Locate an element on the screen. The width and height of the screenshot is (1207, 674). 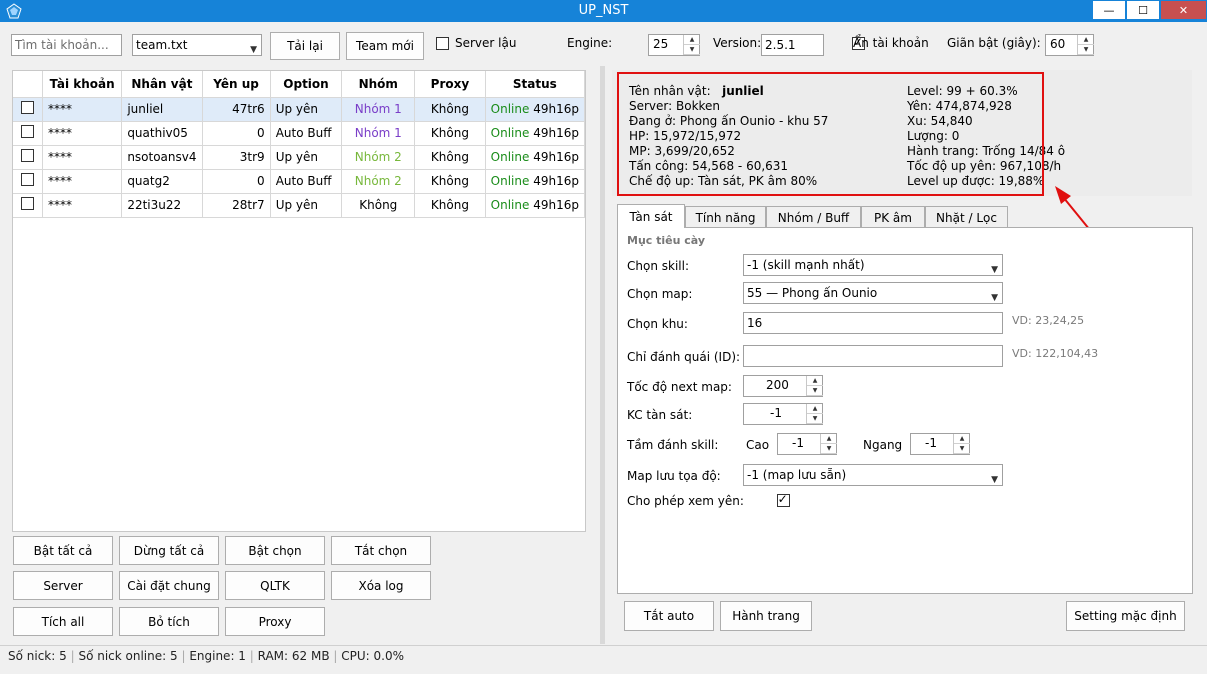
stop-selected-button: Tắt chọn is located at coordinates (381, 550).